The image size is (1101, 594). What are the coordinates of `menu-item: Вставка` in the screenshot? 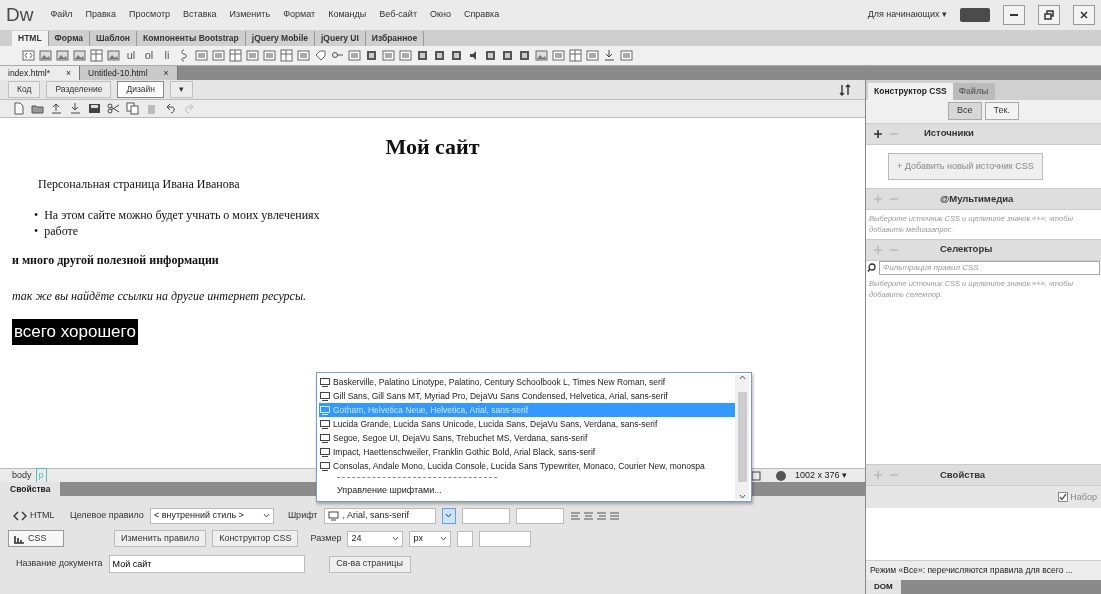 It's located at (200, 15).